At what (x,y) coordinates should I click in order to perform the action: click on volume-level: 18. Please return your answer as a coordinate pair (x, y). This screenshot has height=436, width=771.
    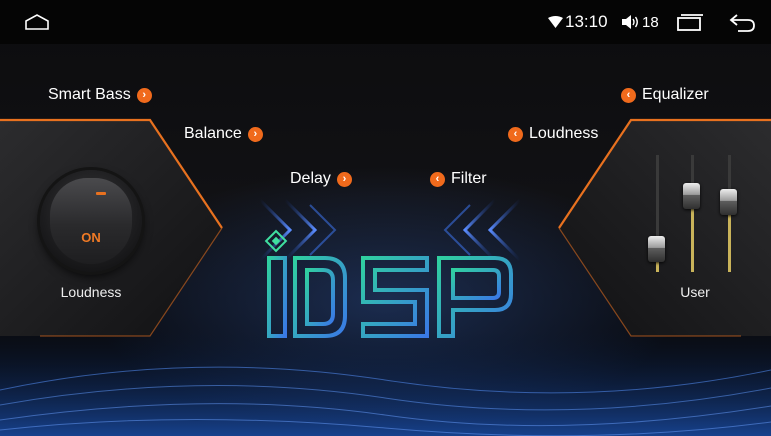
    Looking at the image, I should click on (650, 22).